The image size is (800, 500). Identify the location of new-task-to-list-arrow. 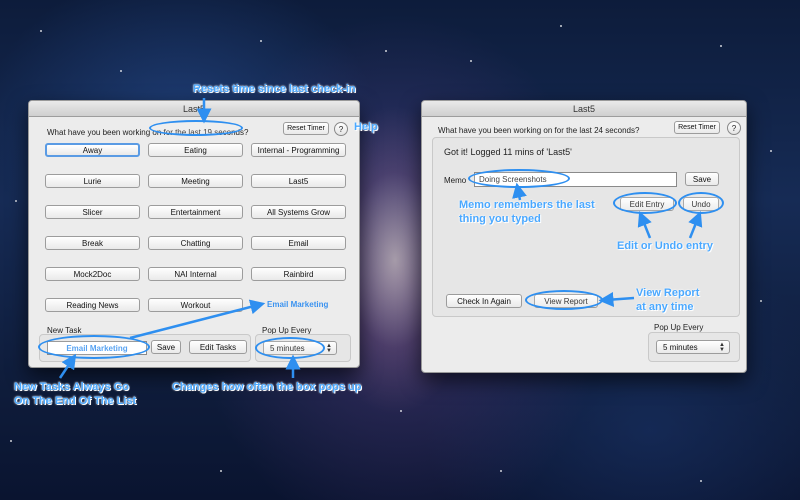
(197, 319).